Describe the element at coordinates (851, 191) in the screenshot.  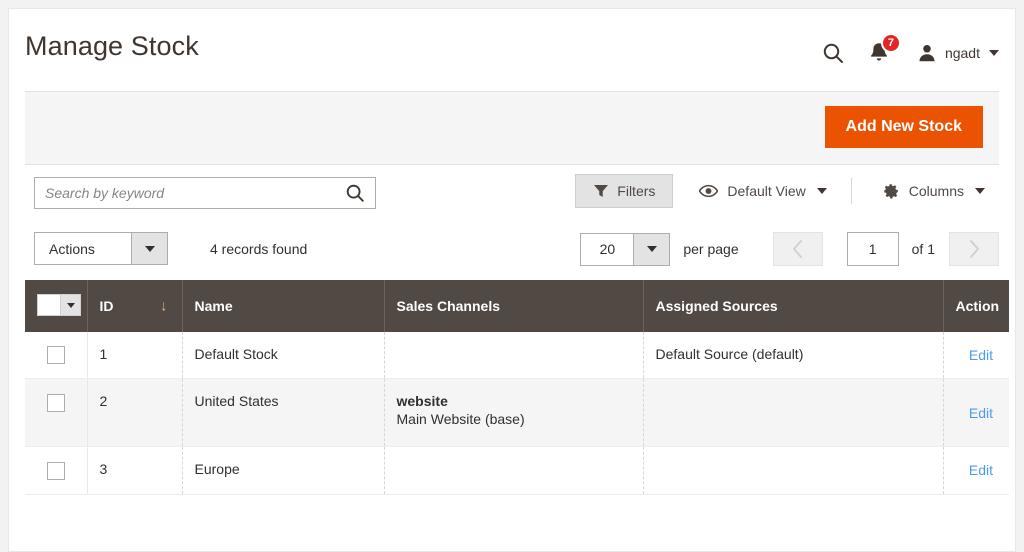
I see `toolbar-divider` at that location.